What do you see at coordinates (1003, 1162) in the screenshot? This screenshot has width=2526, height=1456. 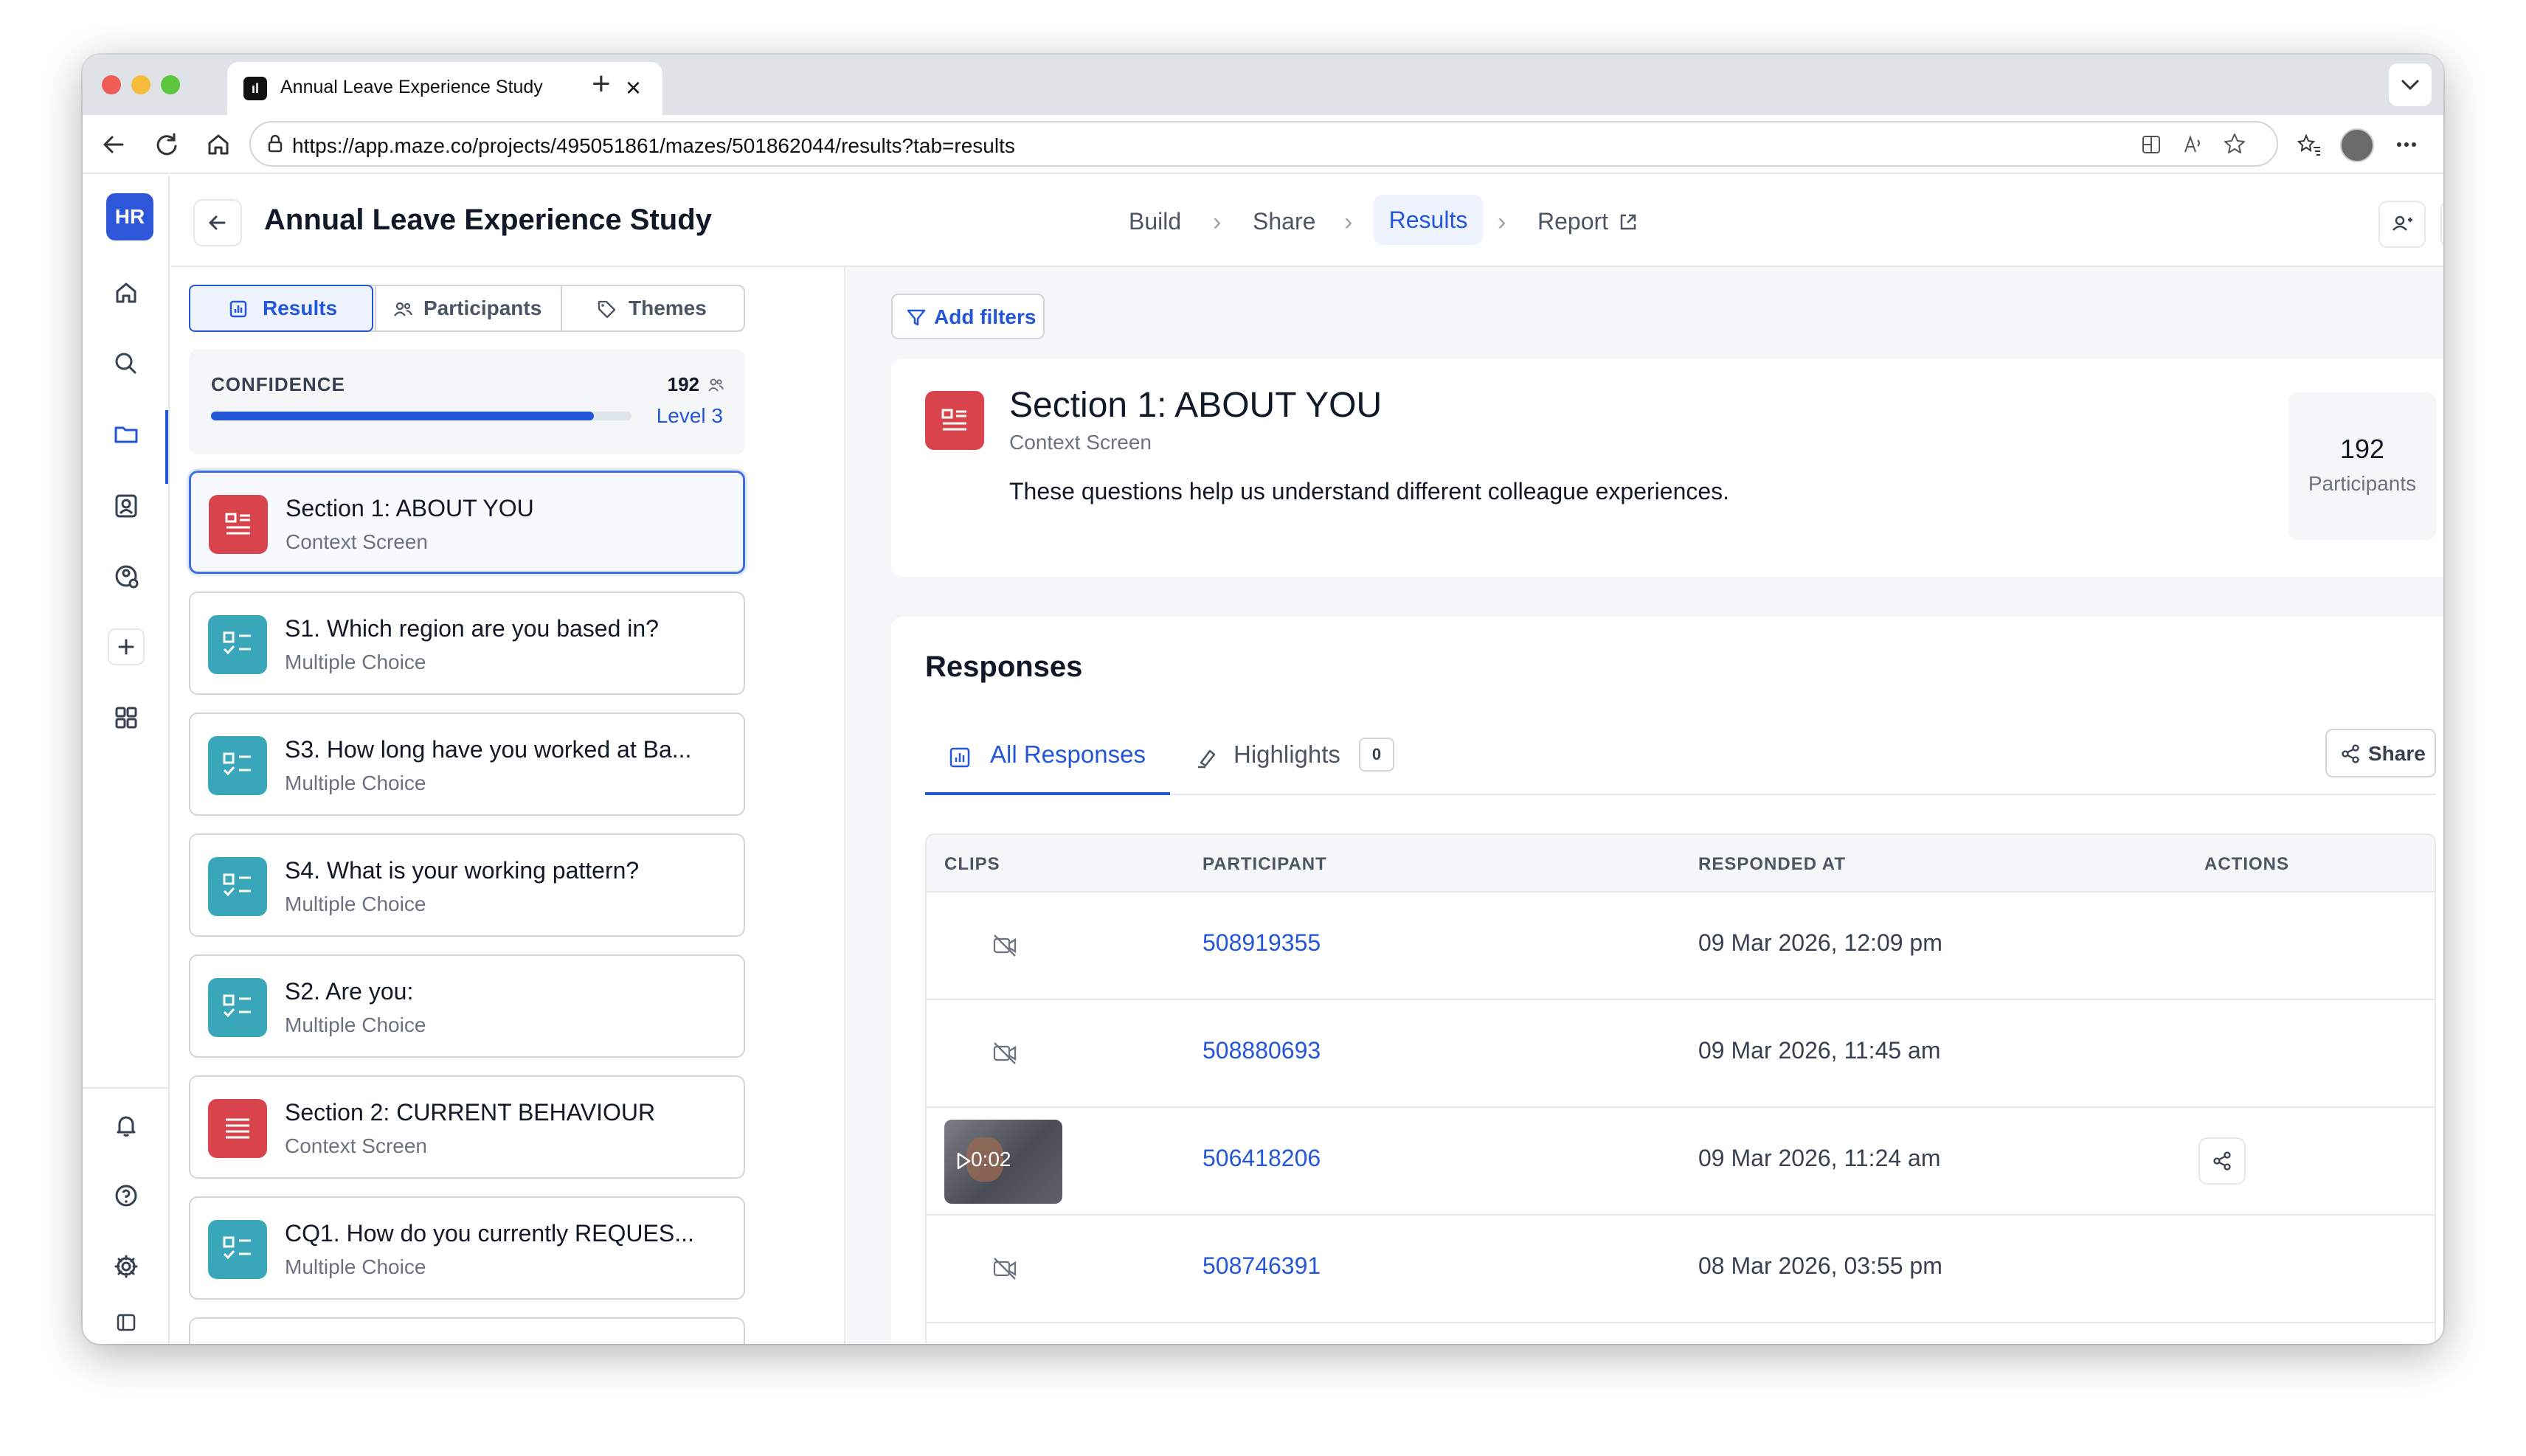 I see `video-clip-thumbnail: 0:02` at bounding box center [1003, 1162].